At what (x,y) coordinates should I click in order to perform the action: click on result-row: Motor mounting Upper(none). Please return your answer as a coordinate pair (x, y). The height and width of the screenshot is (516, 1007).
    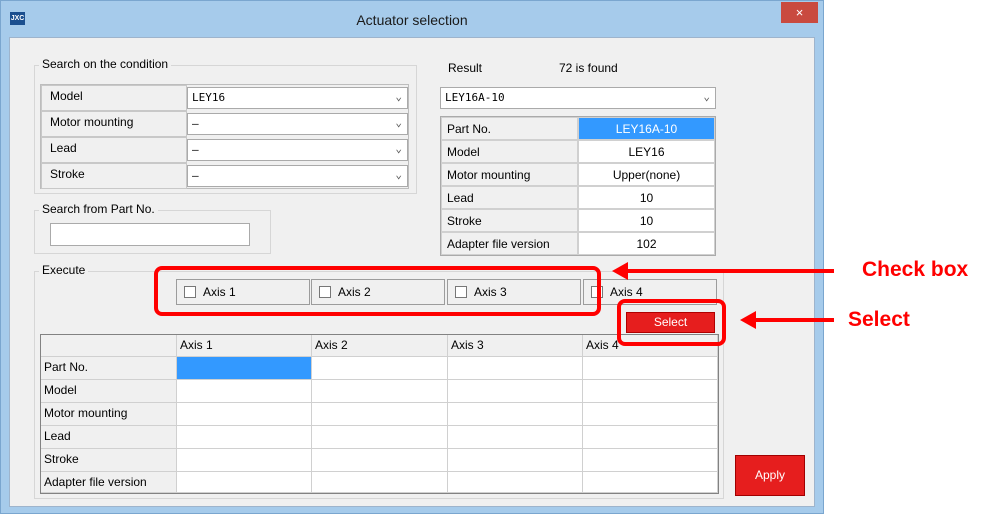
    Looking at the image, I should click on (578, 174).